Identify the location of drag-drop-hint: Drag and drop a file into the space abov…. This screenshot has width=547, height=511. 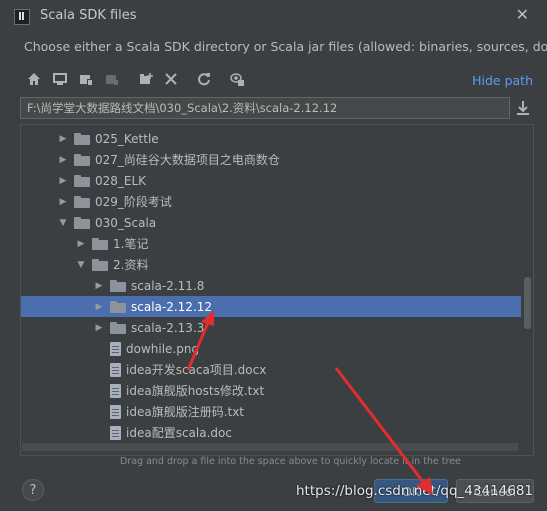
(290, 461).